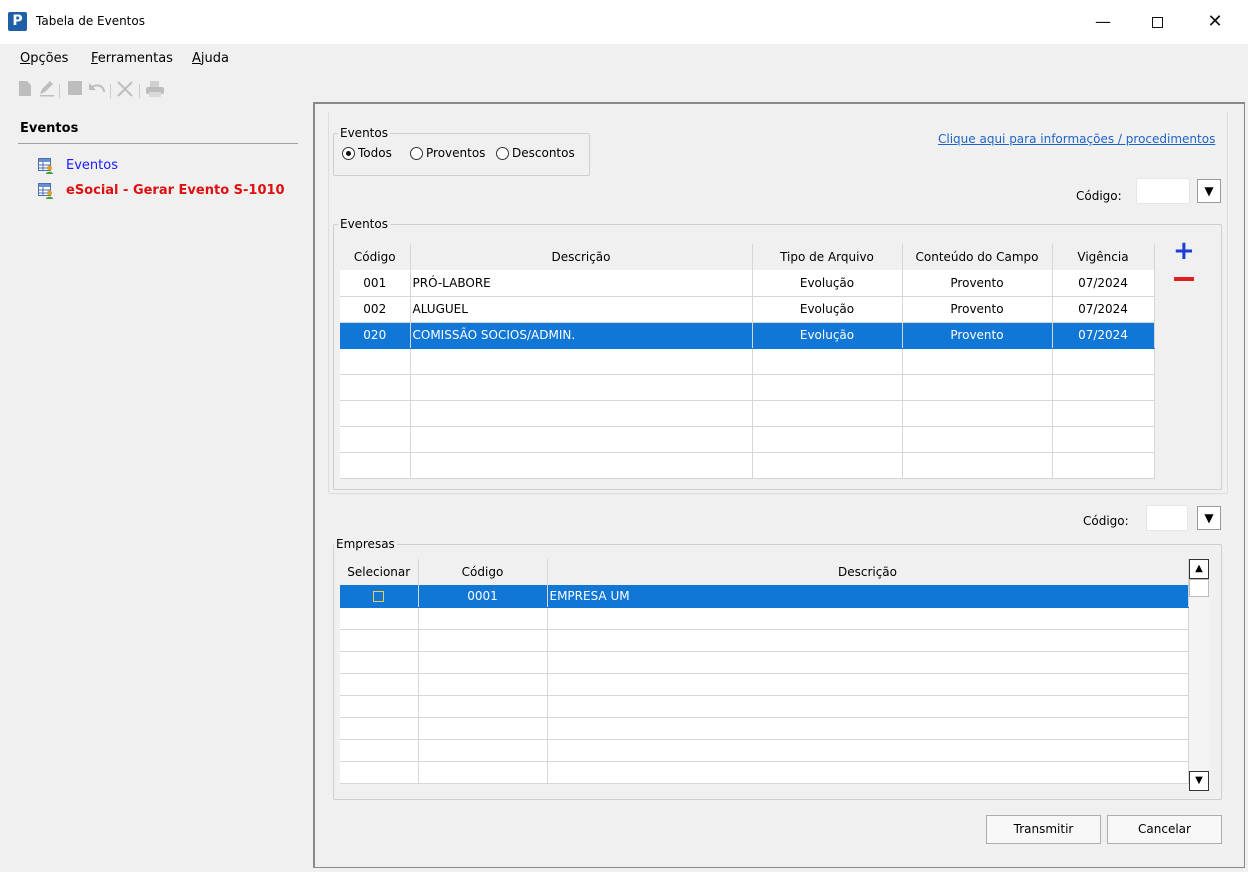 The width and height of the screenshot is (1248, 872). Describe the element at coordinates (581, 309) in the screenshot. I see `table-cell: ALUGUEL` at that location.